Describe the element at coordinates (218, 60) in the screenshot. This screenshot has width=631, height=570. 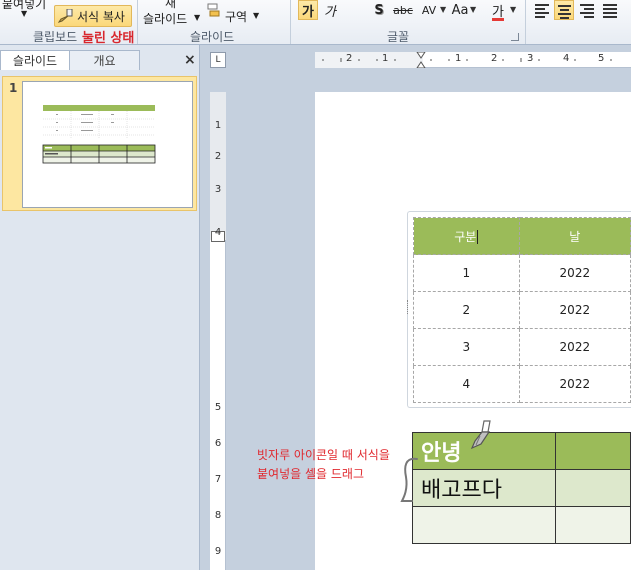
I see `tab-selector-button: L` at that location.